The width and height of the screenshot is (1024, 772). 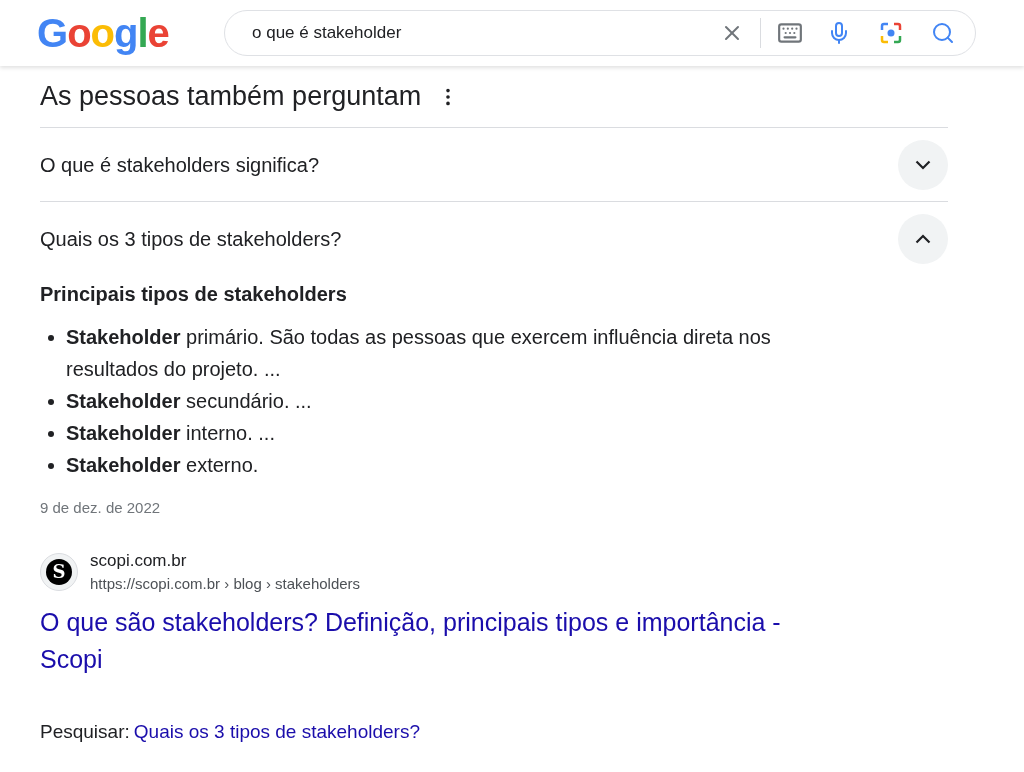 I want to click on answer-bullet-text: Stakeholder externo., so click(x=162, y=465).